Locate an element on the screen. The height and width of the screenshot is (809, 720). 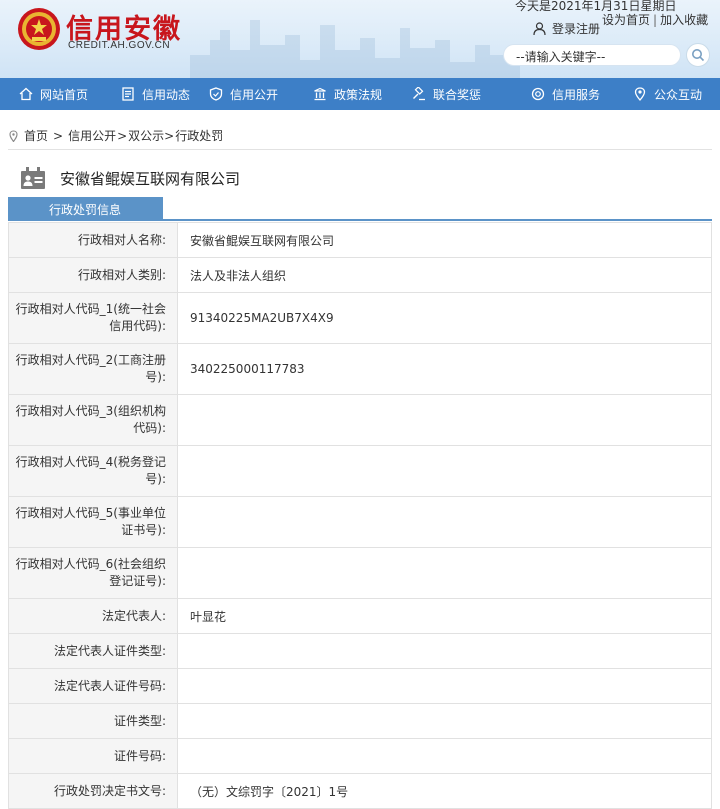
table-row: 行政处罚决定书文号: （无）文综罚字〔2021〕1号 is located at coordinates (360, 791).